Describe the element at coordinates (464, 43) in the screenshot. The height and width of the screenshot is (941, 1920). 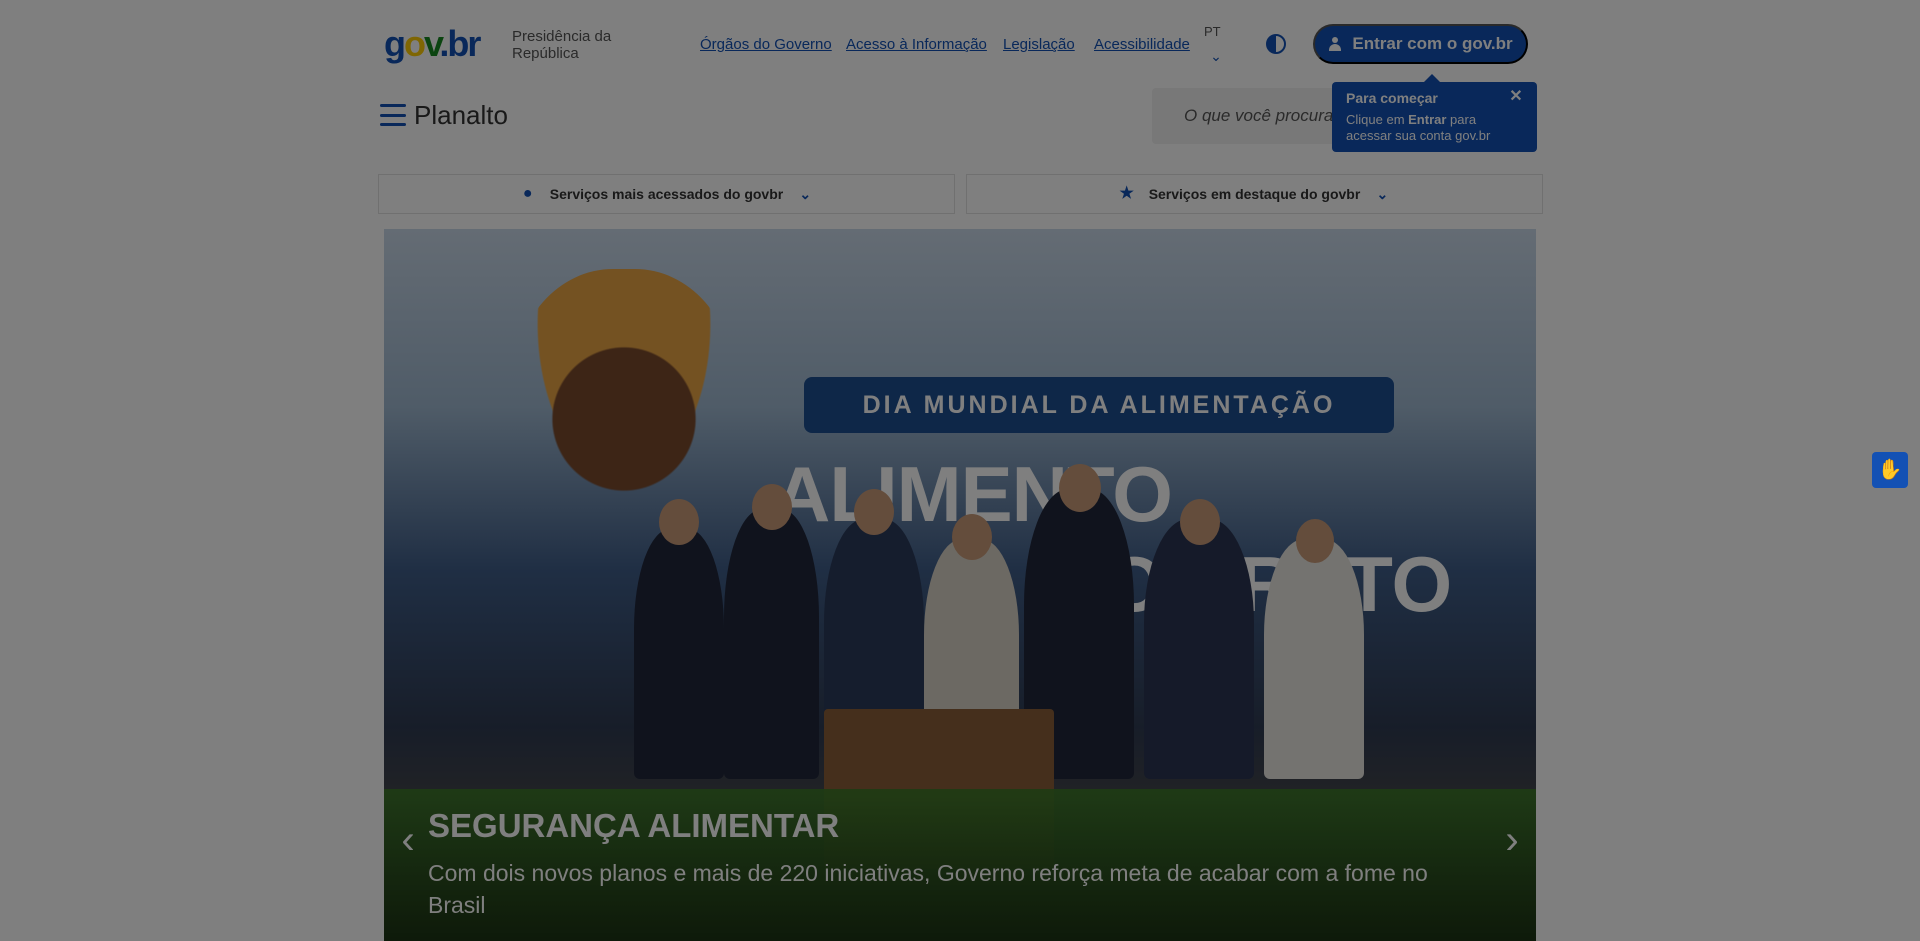
I see `logo-letters-br: br` at that location.